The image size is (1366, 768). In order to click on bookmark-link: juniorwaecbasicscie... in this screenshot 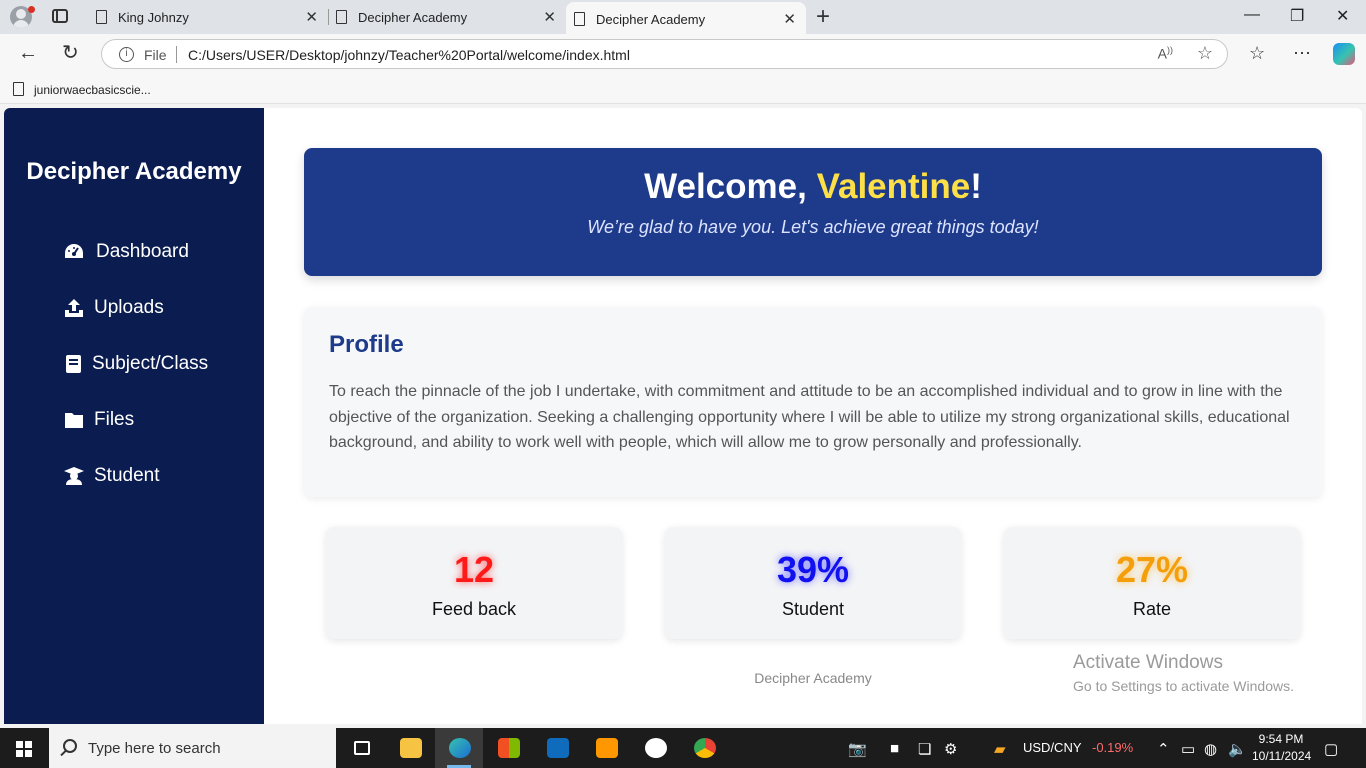, I will do `click(92, 90)`.